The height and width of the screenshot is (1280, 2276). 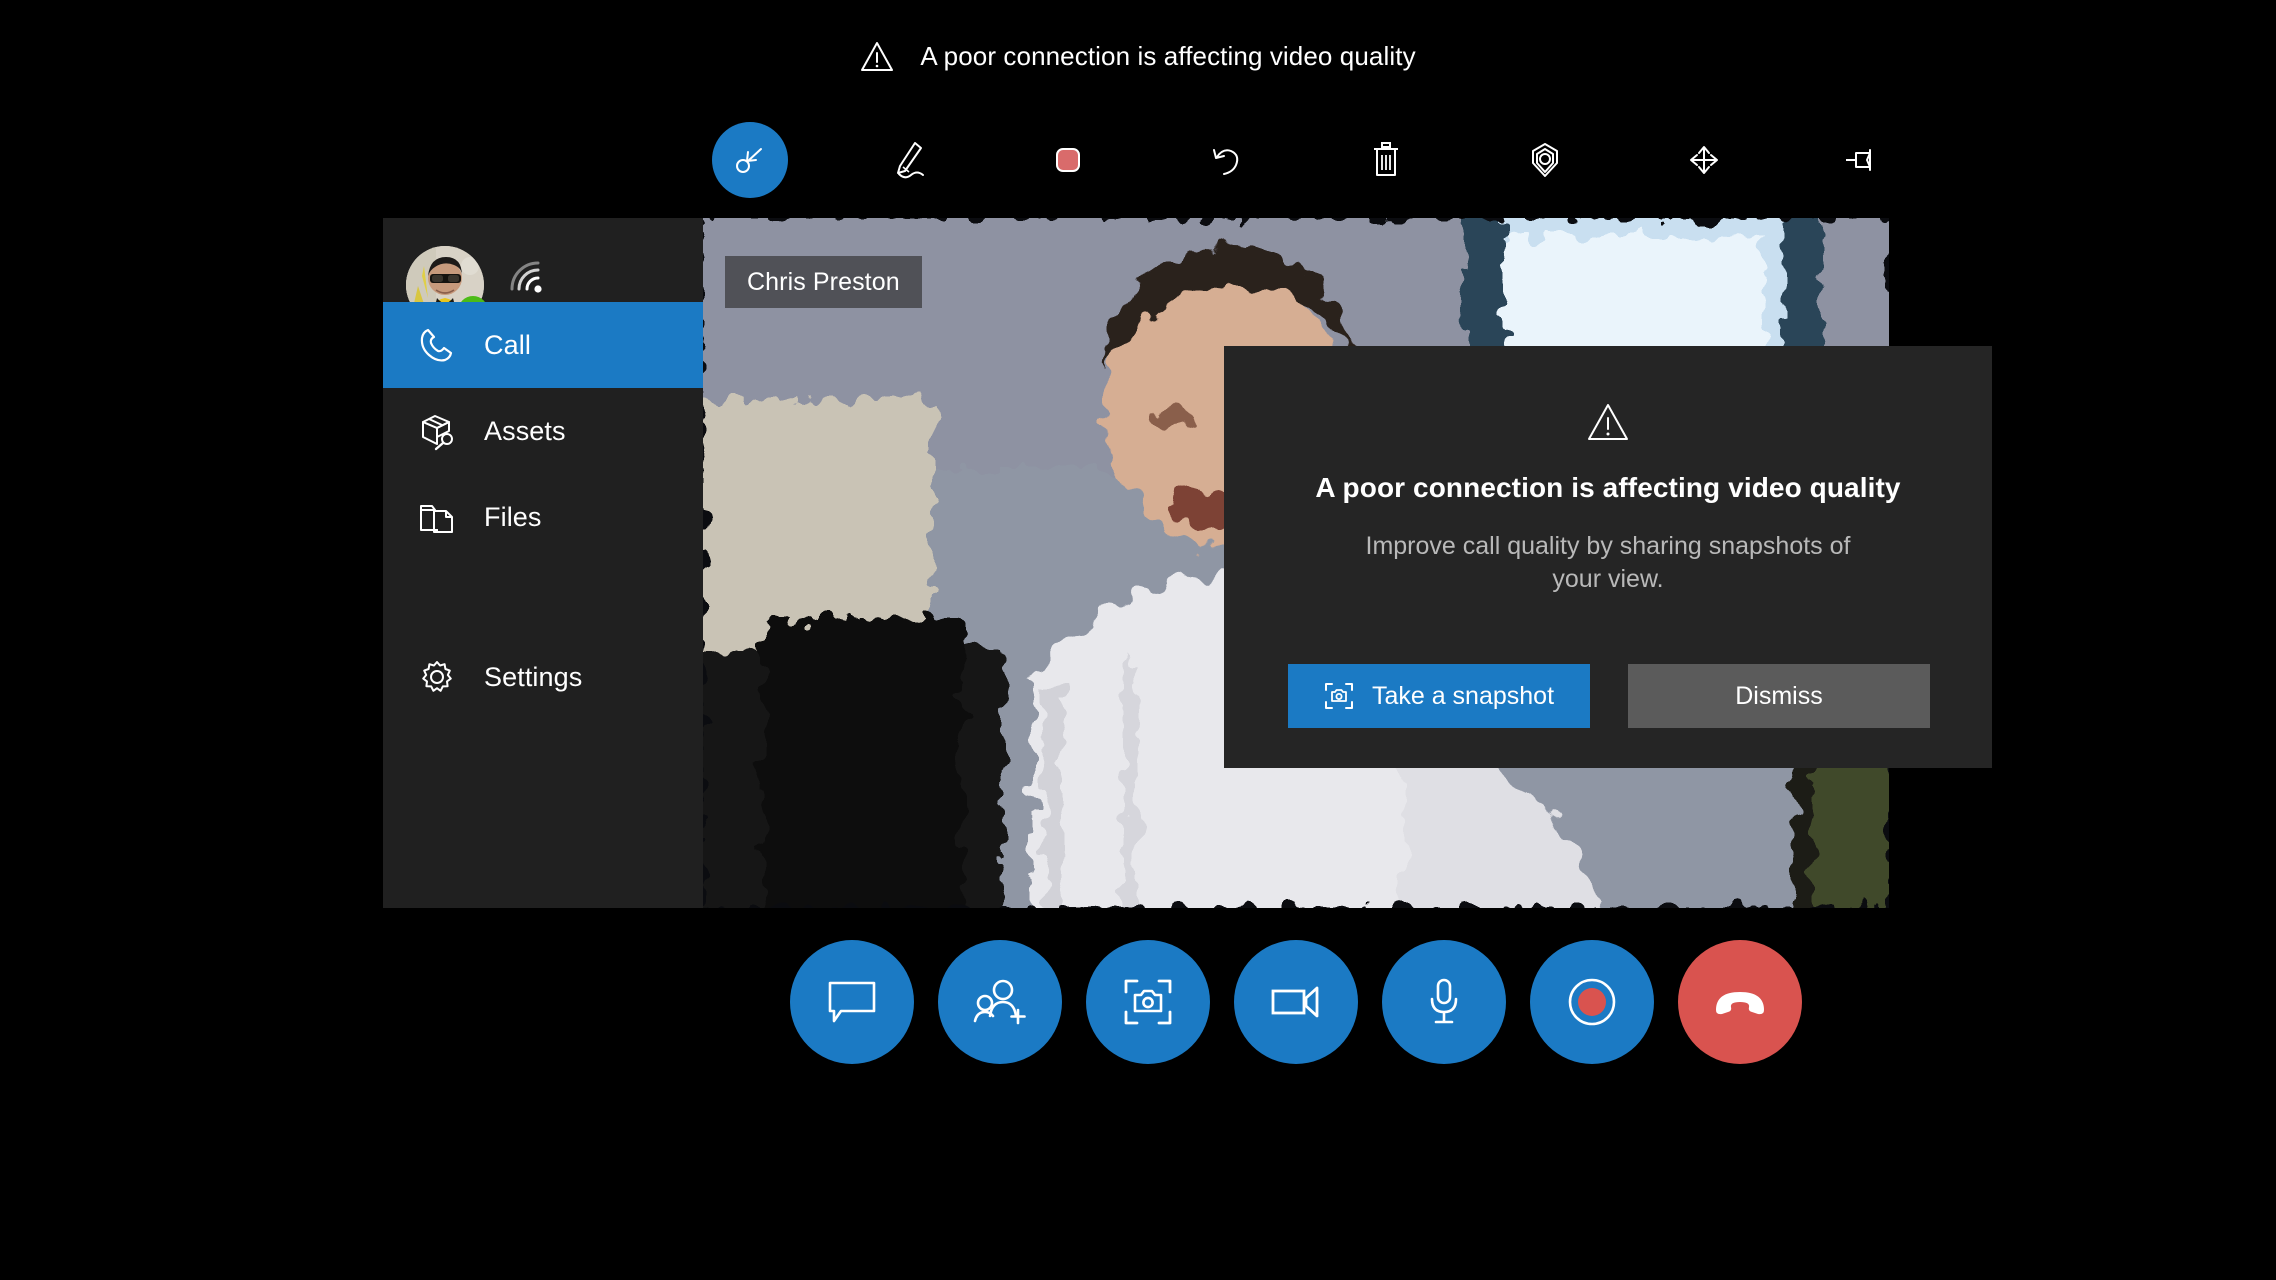 I want to click on sidebar: Call Assets Files Settings, so click(x=543, y=563).